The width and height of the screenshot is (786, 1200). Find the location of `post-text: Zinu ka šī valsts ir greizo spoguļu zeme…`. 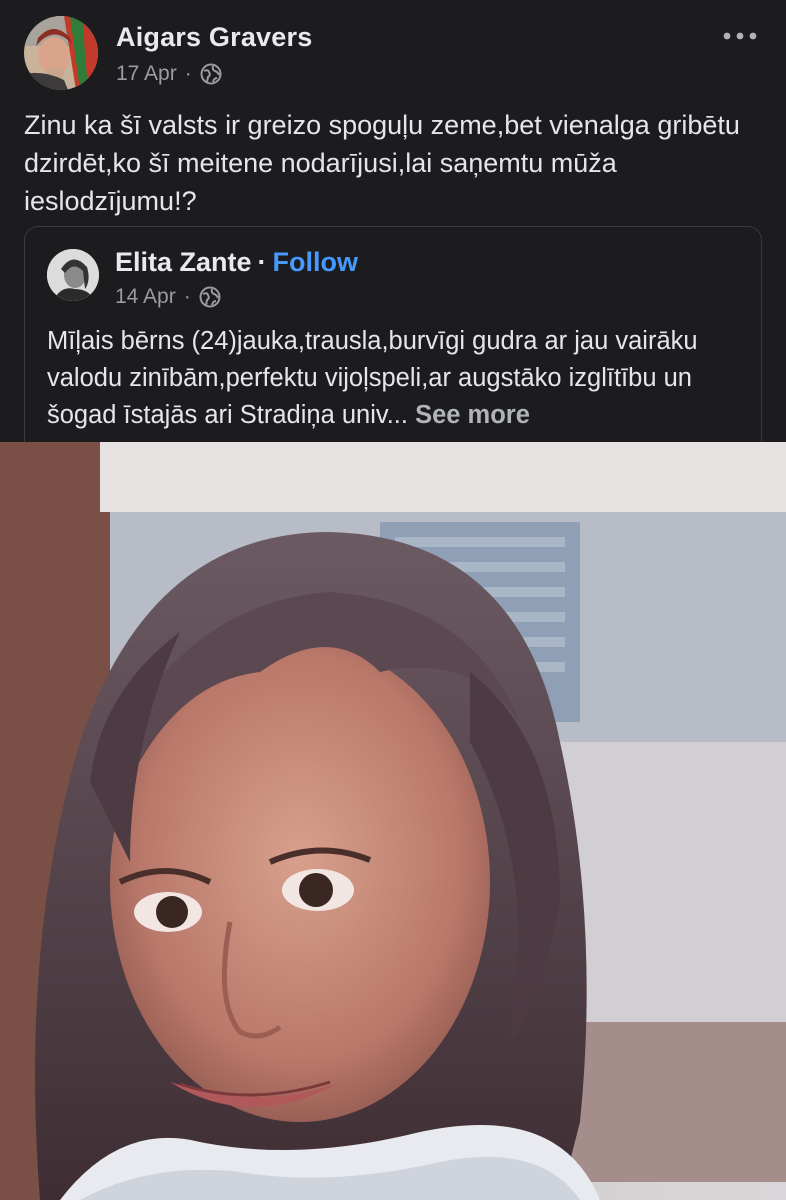

post-text: Zinu ka šī valsts ir greizo spoguļu zeme… is located at coordinates (382, 163).